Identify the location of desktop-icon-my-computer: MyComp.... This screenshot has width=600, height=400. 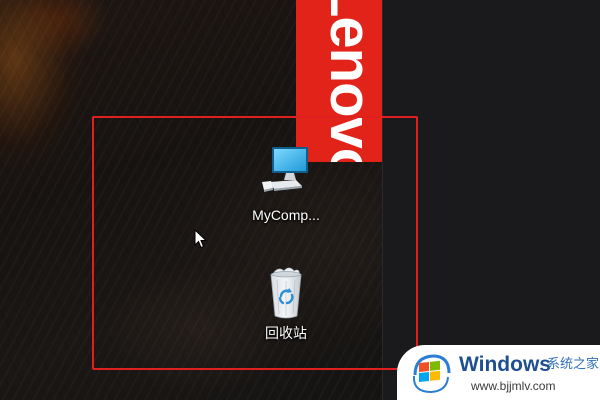
(286, 184).